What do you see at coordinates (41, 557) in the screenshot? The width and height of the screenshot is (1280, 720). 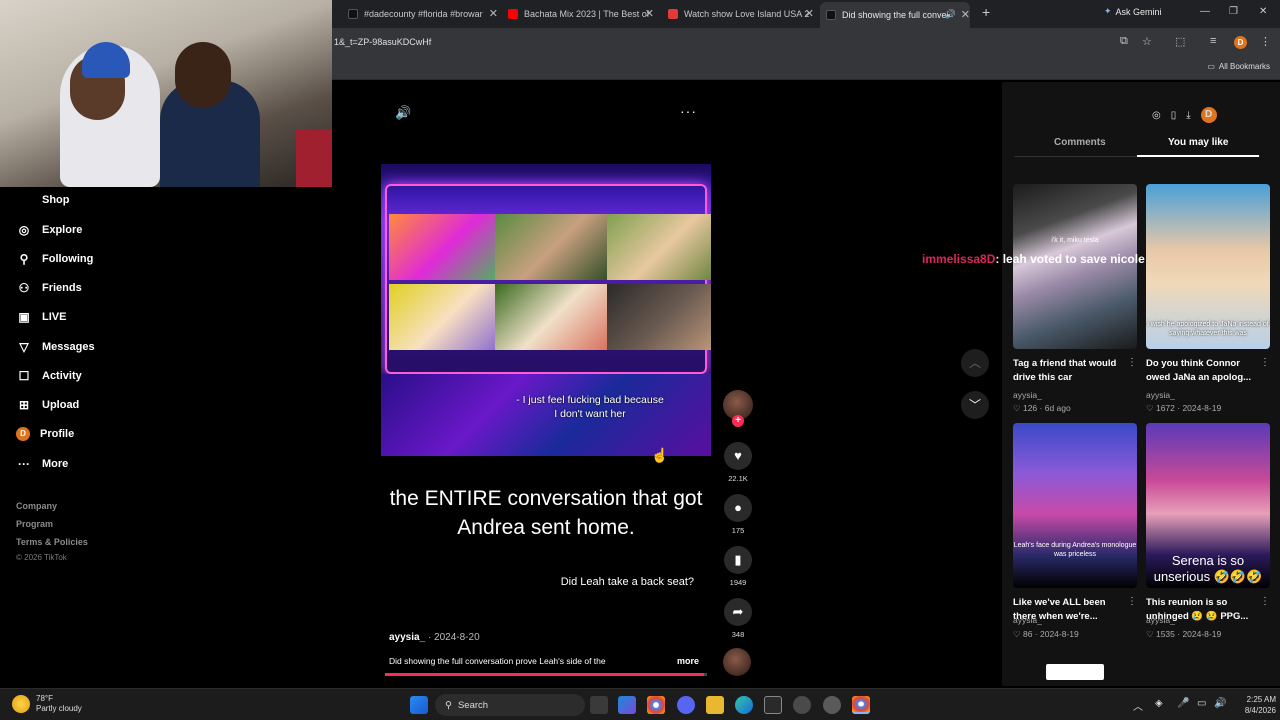 I see `copyright-text: © 2026 TikTok` at bounding box center [41, 557].